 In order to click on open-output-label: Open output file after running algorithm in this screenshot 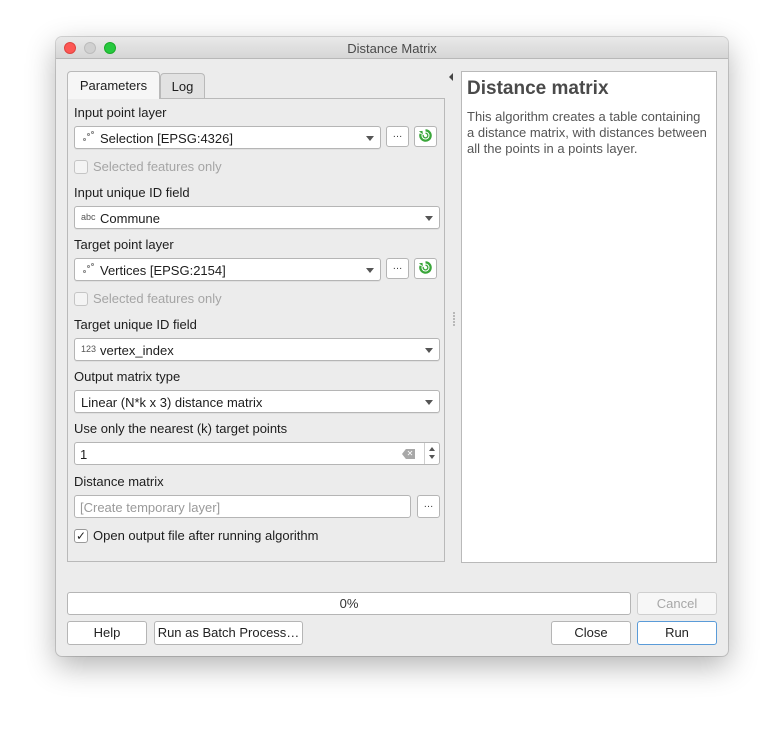, I will do `click(206, 535)`.